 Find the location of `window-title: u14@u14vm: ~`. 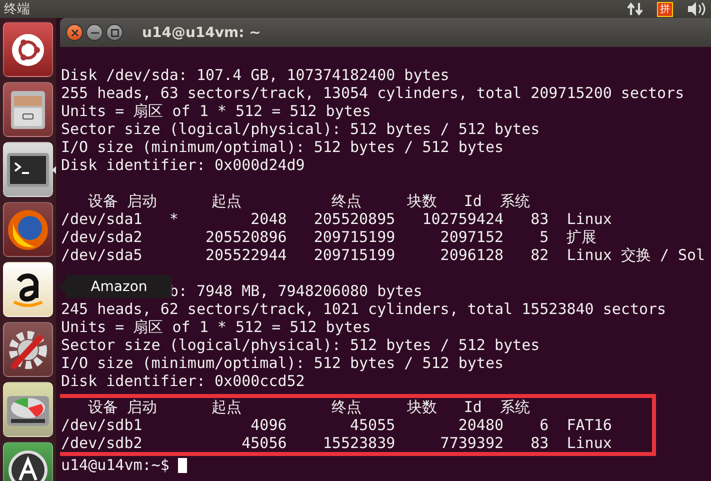

window-title: u14@u14vm: ~ is located at coordinates (201, 32).